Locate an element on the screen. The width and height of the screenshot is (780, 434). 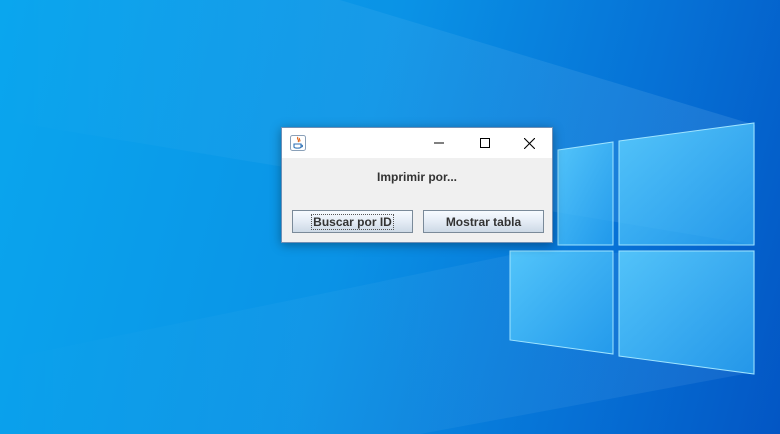
logo-pane-bottom-right is located at coordinates (686, 312).